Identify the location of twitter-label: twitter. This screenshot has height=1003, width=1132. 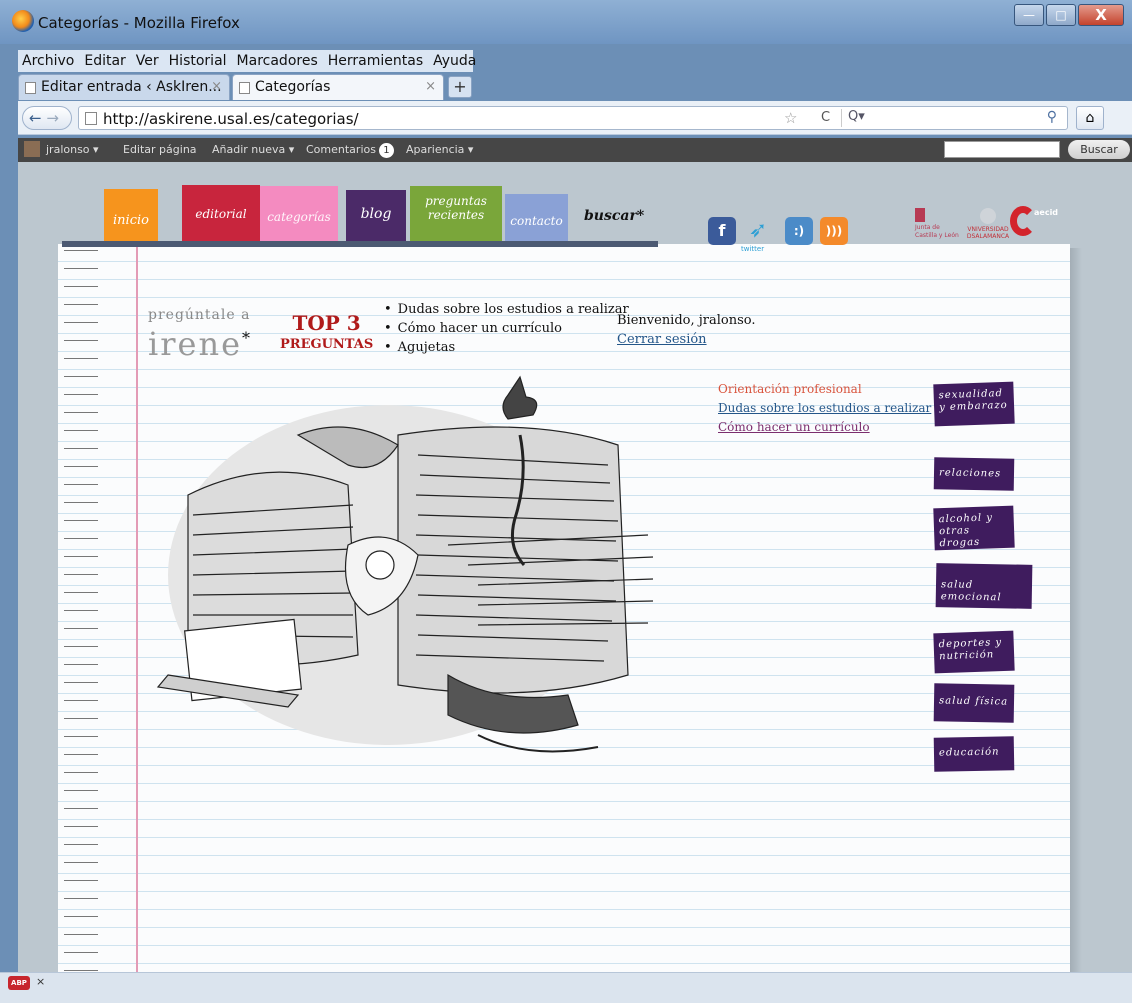
(753, 249).